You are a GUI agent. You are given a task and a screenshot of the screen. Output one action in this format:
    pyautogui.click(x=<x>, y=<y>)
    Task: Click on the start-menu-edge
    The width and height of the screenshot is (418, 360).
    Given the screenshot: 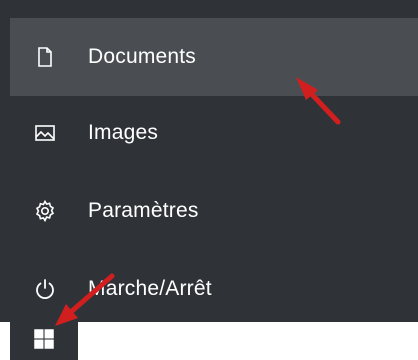 What is the action you would take?
    pyautogui.click(x=5, y=161)
    